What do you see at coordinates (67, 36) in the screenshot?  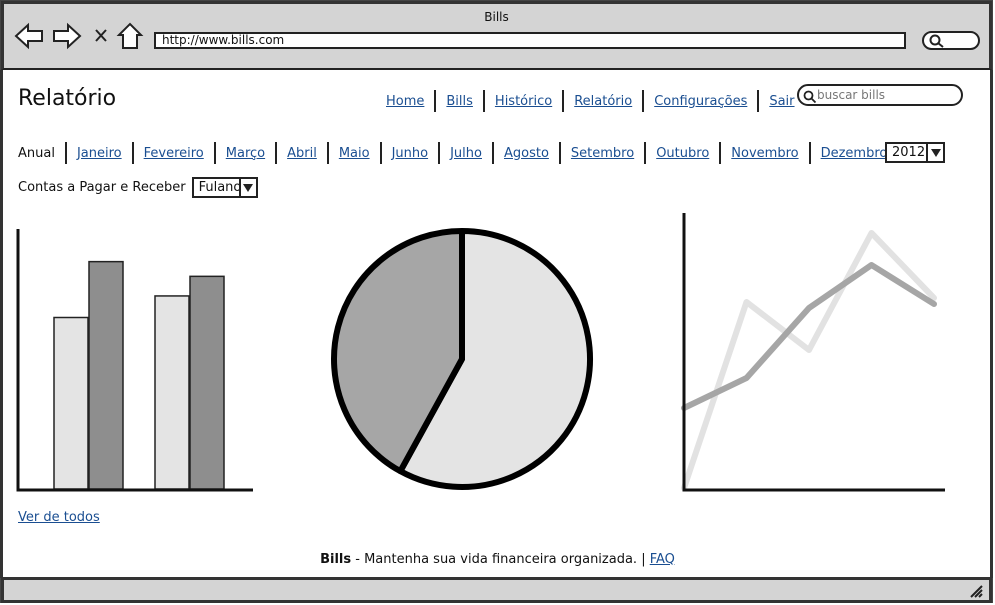 I see `forward-arrow-icon` at bounding box center [67, 36].